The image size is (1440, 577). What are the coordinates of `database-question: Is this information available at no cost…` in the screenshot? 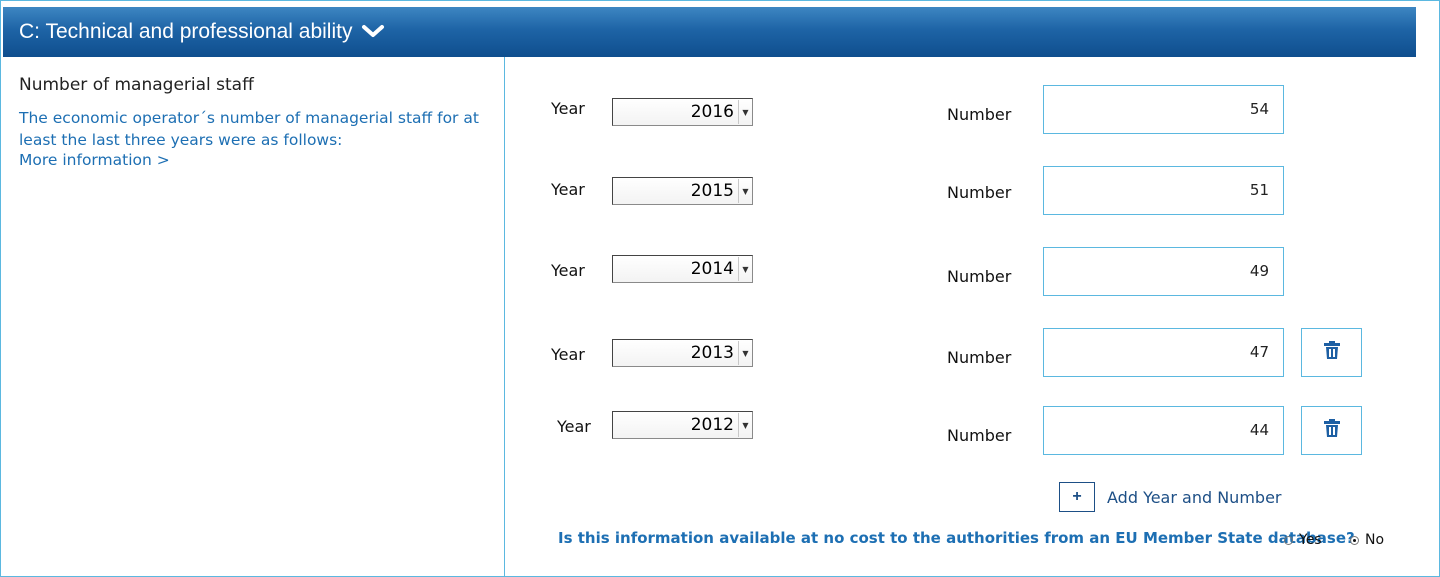 It's located at (956, 538).